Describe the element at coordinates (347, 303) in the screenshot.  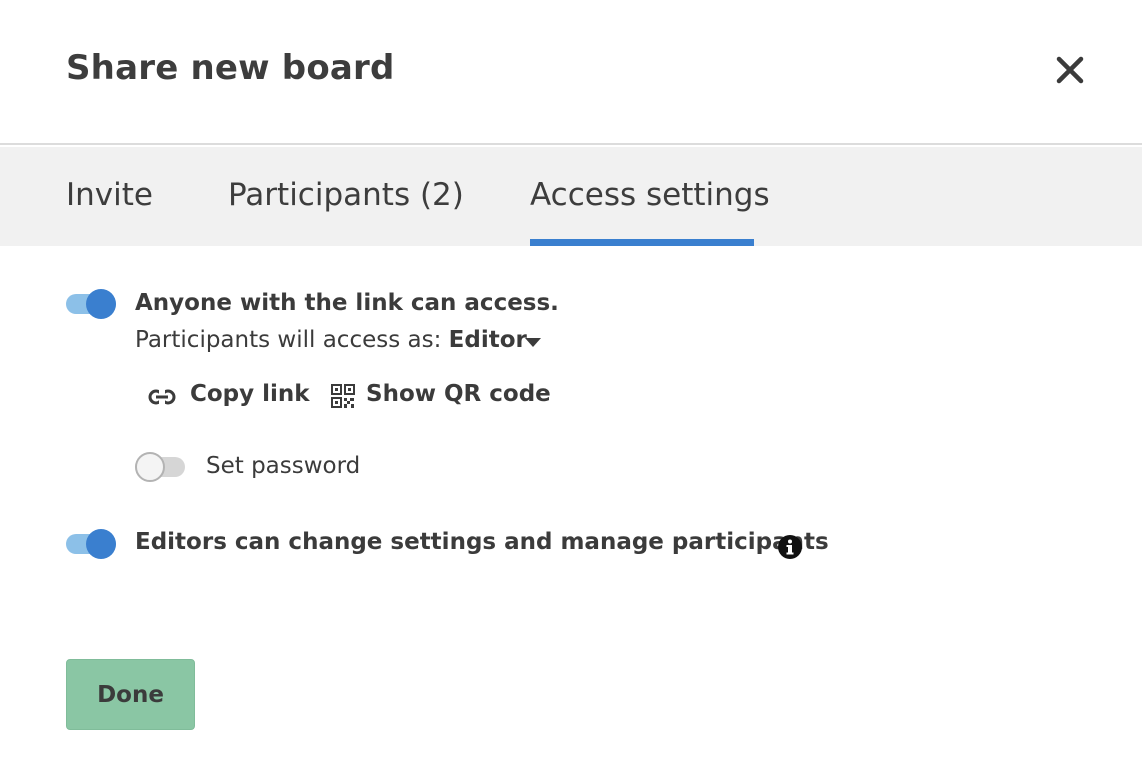
I see `link-access-label: Anyone with the link can access.` at that location.